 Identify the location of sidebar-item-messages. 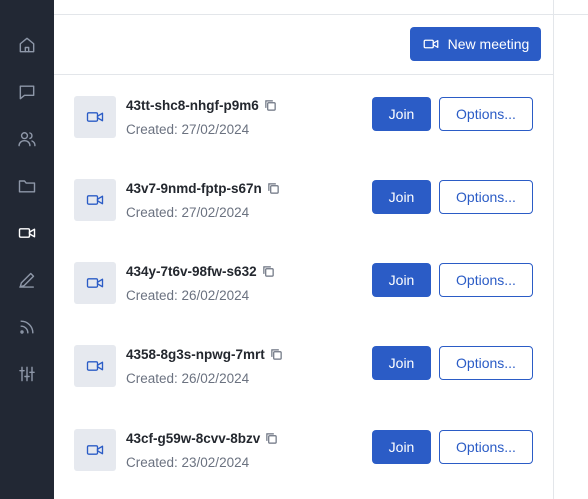
(27, 92).